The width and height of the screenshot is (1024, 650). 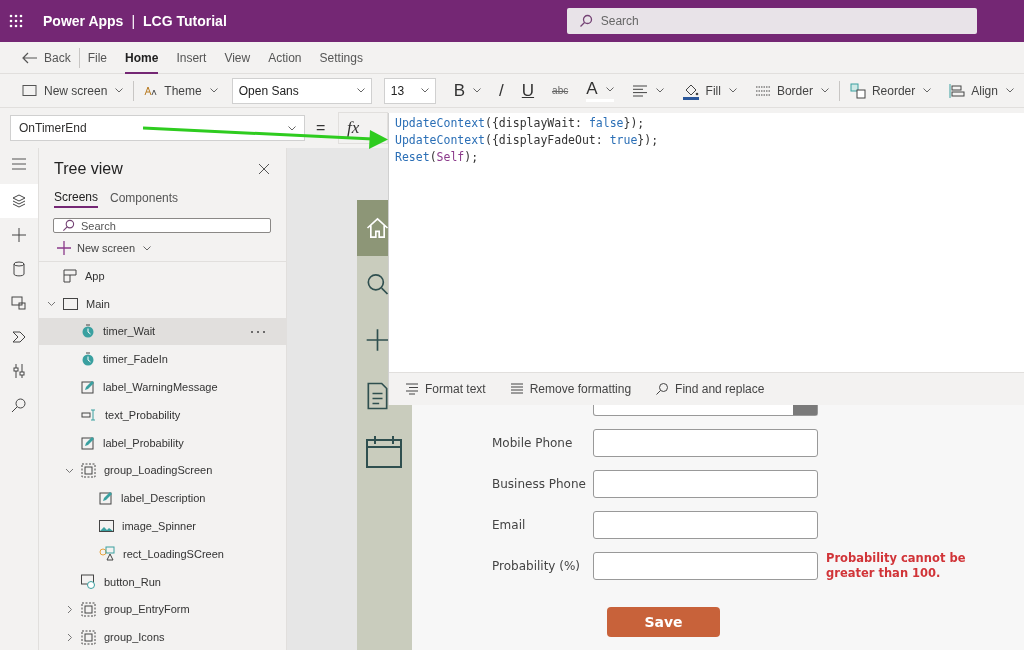 What do you see at coordinates (957, 90) in the screenshot?
I see `align-left-icon` at bounding box center [957, 90].